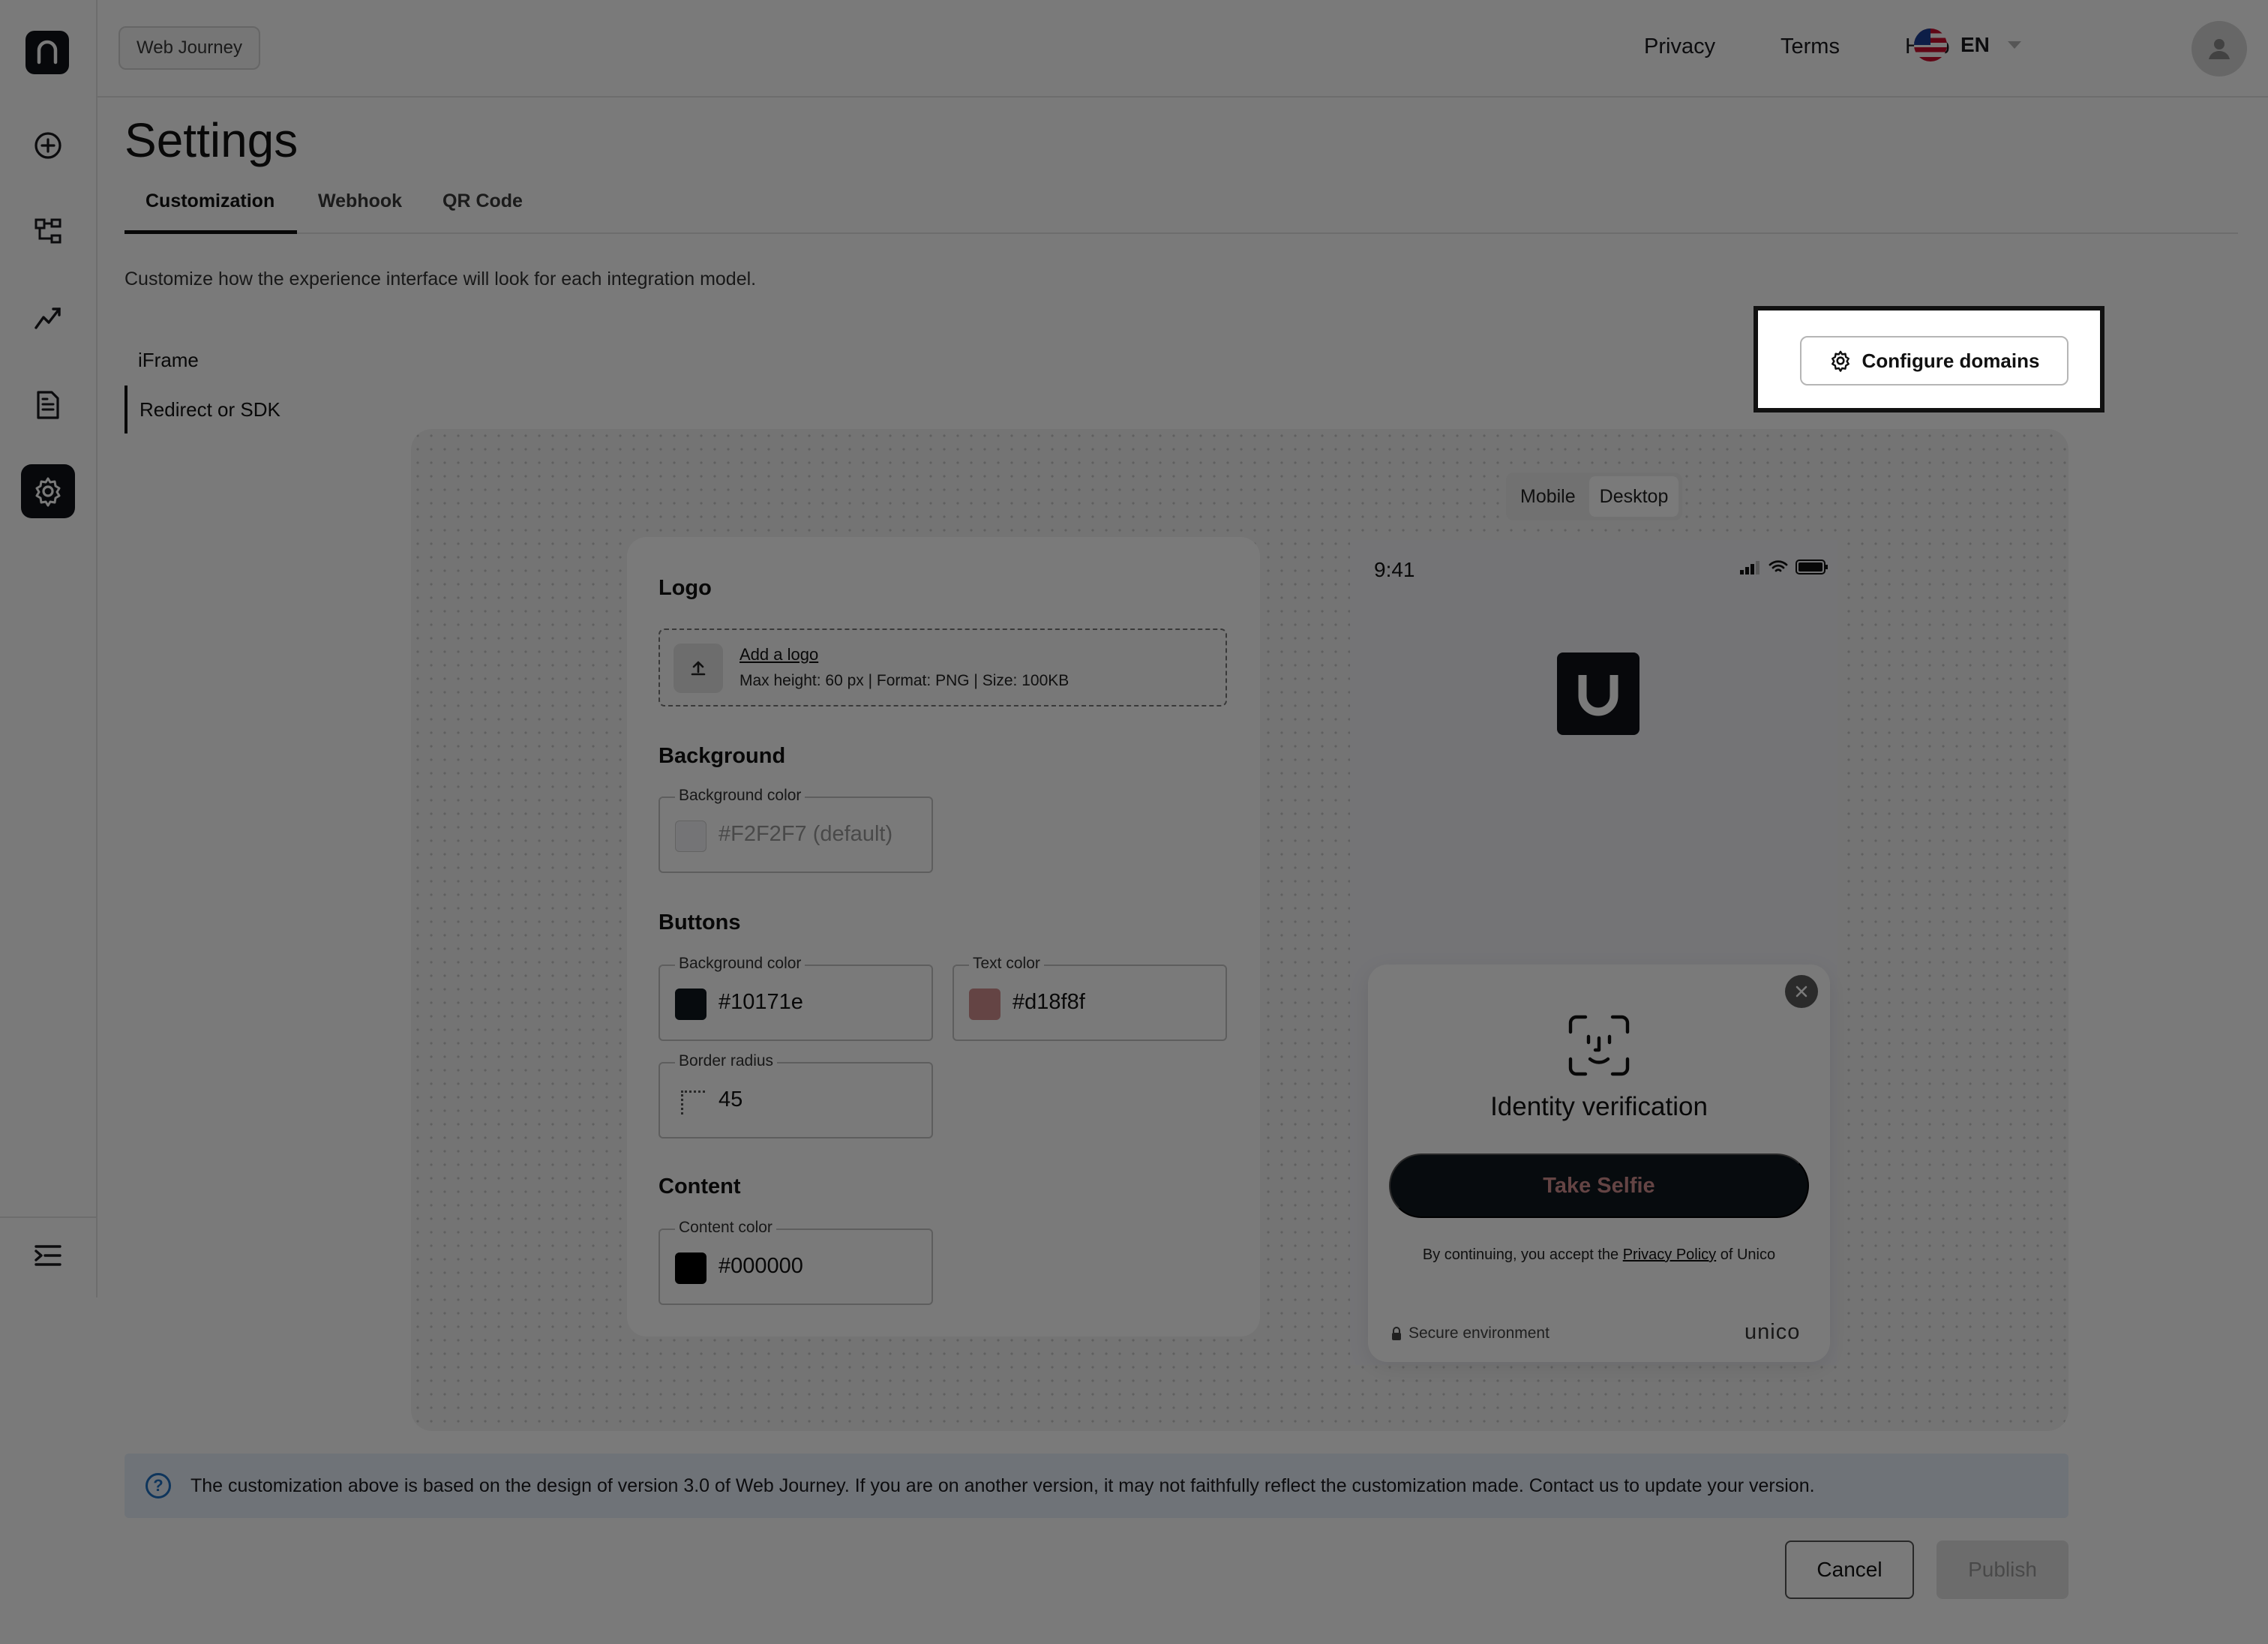  Describe the element at coordinates (1772, 1332) in the screenshot. I see `unico-wordmark: unico` at that location.